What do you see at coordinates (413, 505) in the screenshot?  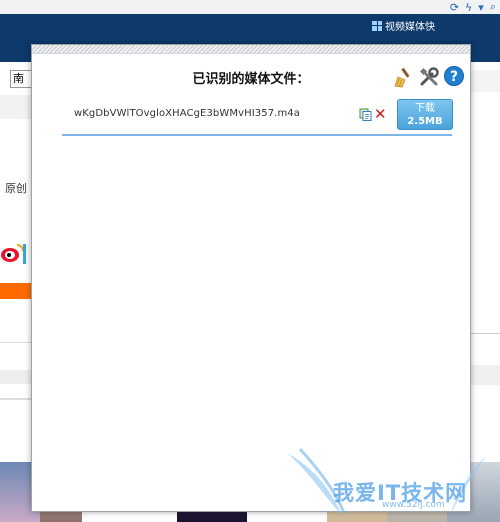 I see `watermark-url: www.52ij.com` at bounding box center [413, 505].